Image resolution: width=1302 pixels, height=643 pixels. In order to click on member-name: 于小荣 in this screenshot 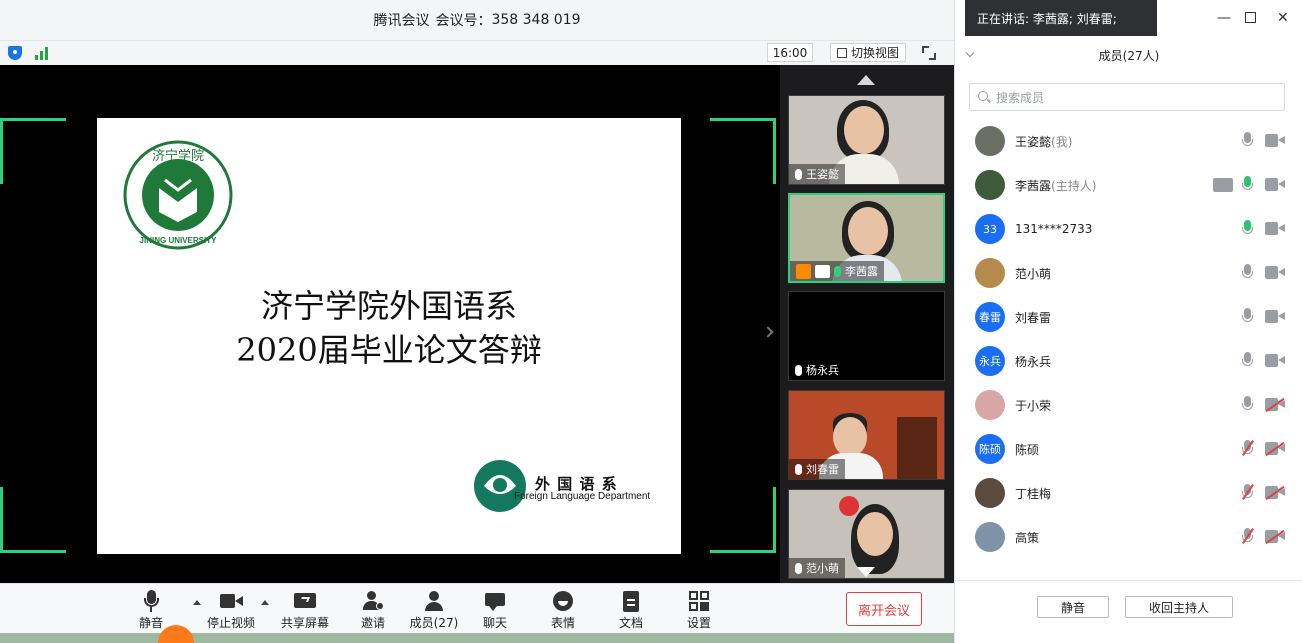, I will do `click(1033, 405)`.